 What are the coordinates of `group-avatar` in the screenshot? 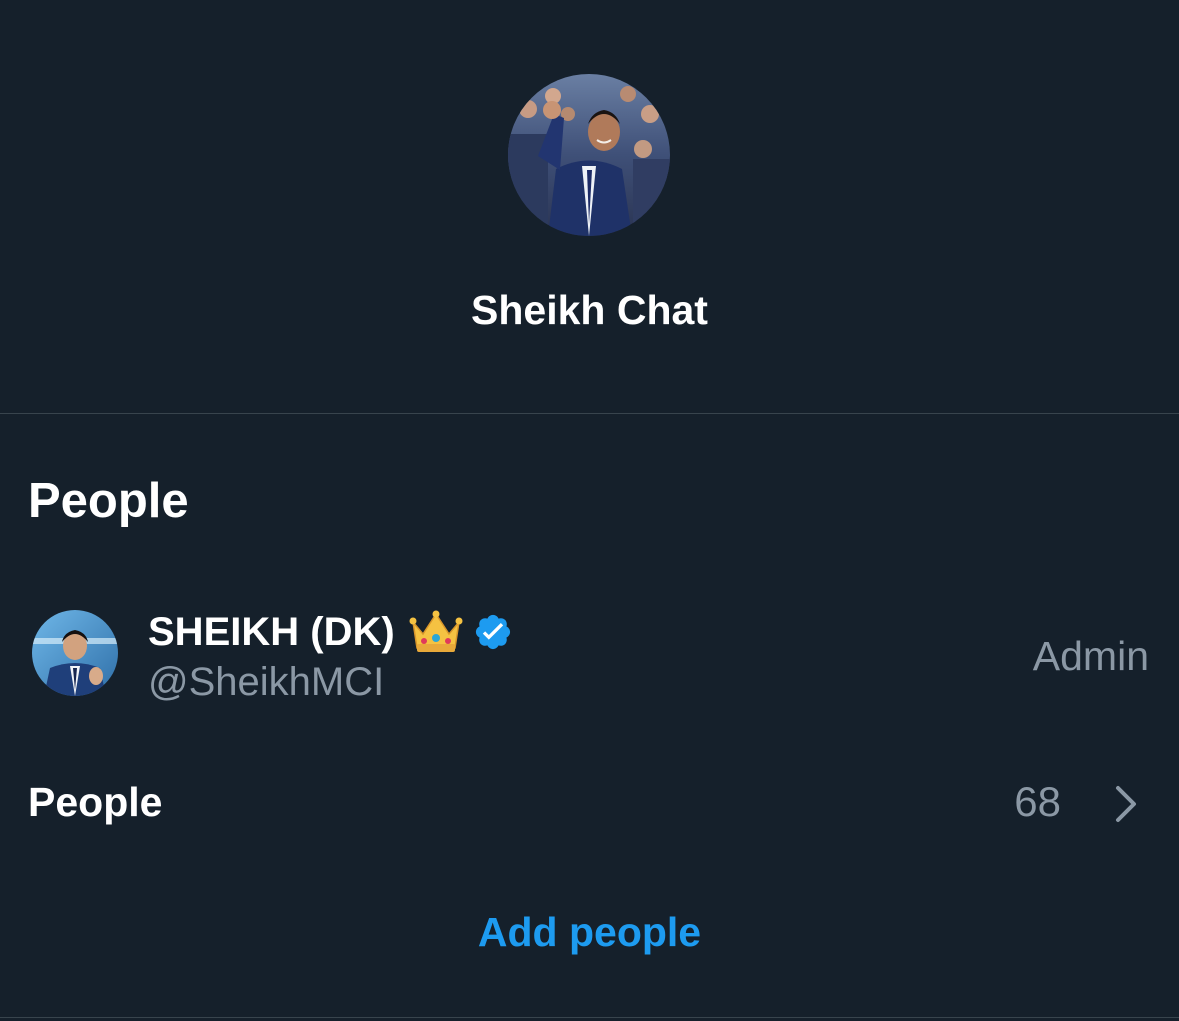 It's located at (589, 155).